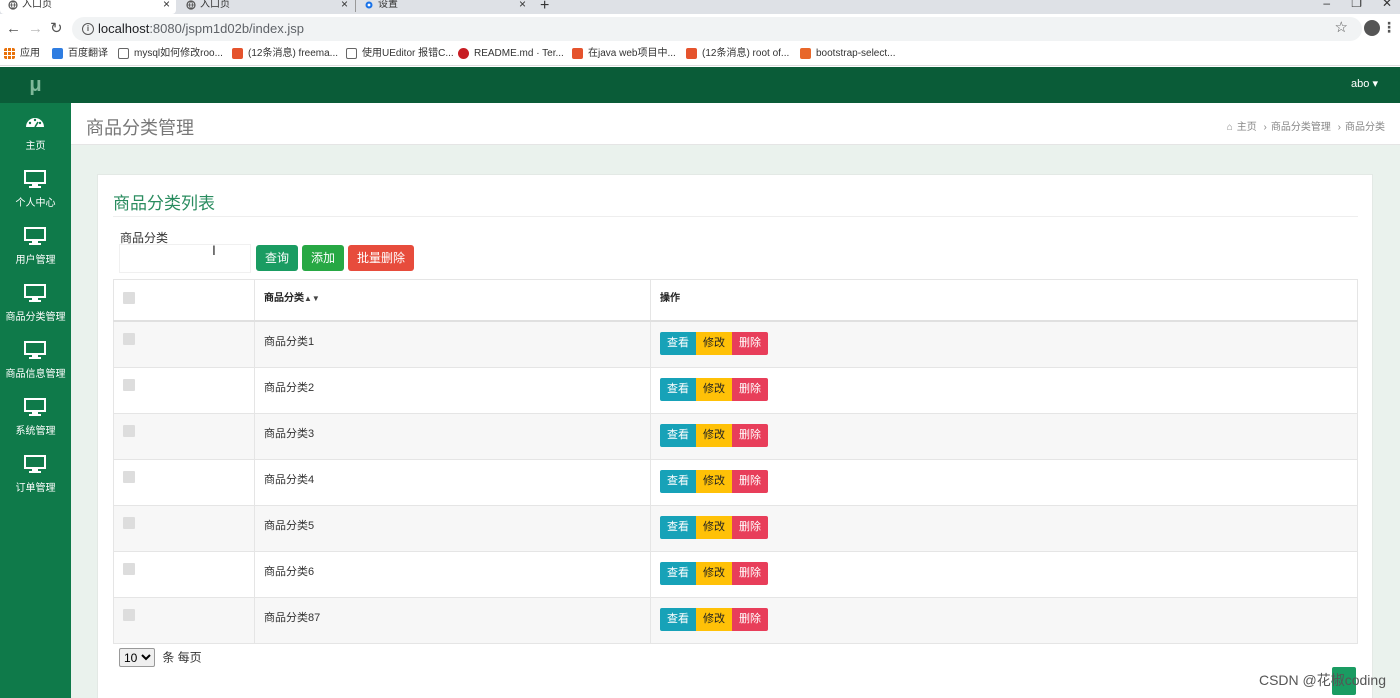 The width and height of the screenshot is (1400, 698). What do you see at coordinates (22, 54) in the screenshot?
I see `bookmark-apps: 应用` at bounding box center [22, 54].